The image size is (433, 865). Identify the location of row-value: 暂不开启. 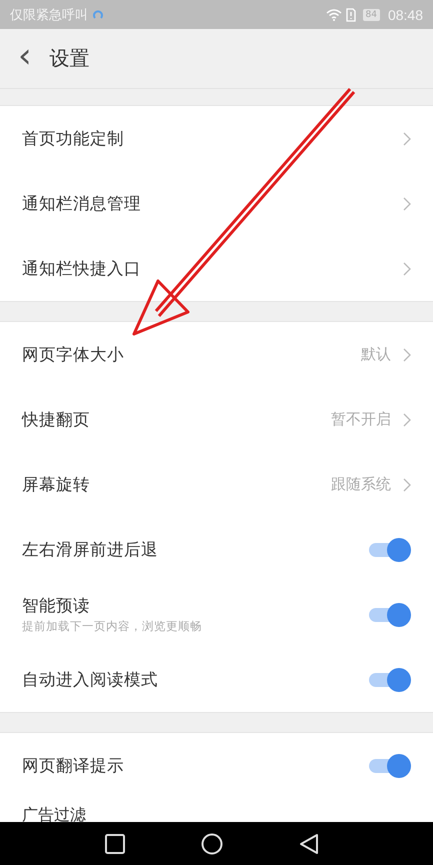
(361, 419).